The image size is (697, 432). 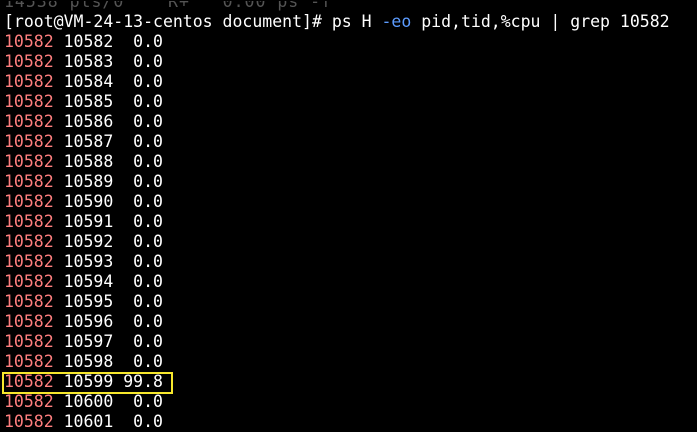 I want to click on cpu-value: 99.8, so click(x=143, y=381).